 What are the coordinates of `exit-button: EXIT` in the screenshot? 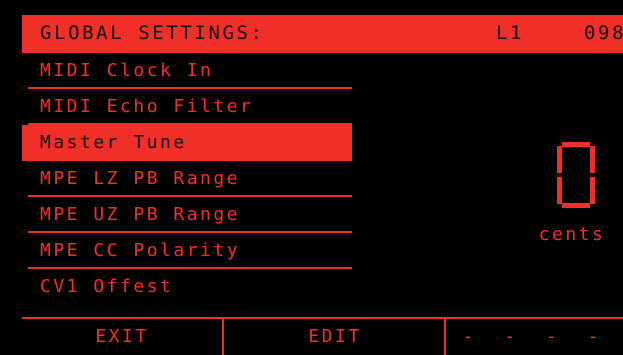 It's located at (122, 337).